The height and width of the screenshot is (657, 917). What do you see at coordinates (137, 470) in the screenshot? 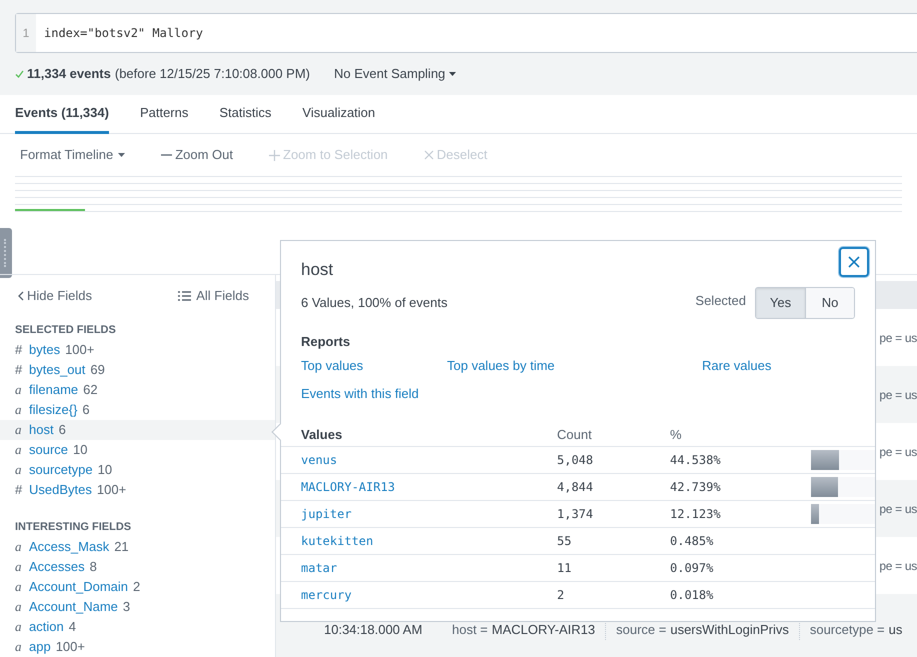
I see `field-item: a sourcetype 10` at bounding box center [137, 470].